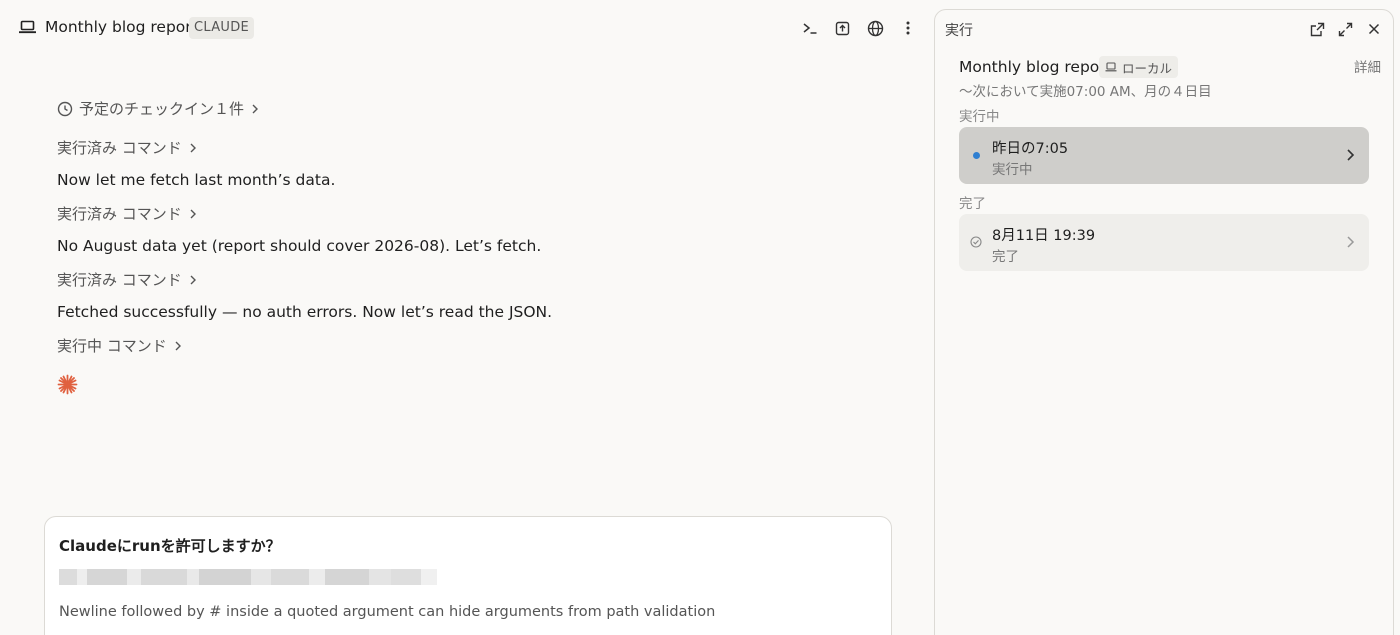 This screenshot has width=1400, height=635. I want to click on open-external-button, so click(1317, 29).